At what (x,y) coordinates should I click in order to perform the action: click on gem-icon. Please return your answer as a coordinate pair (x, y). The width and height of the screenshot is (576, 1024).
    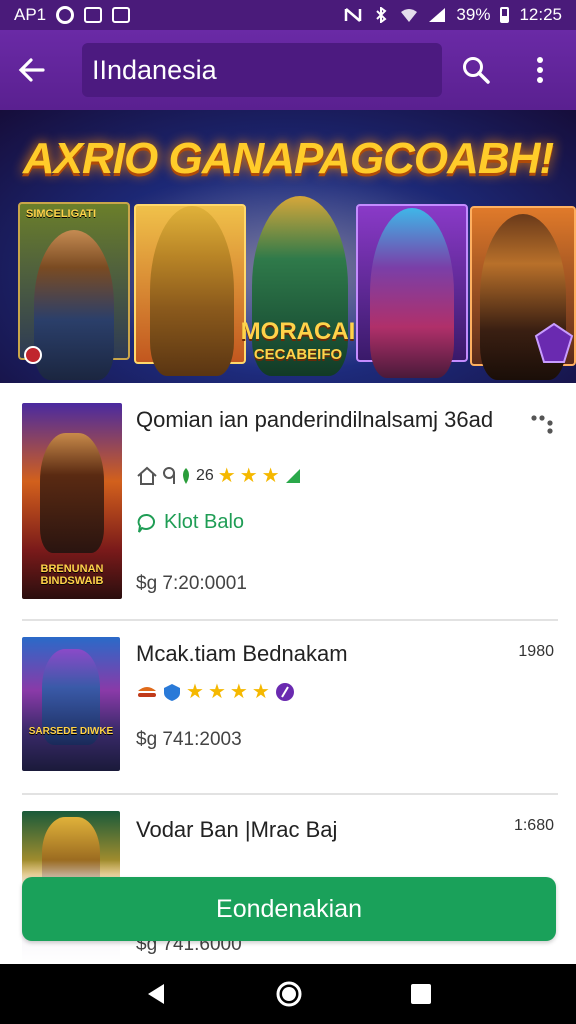
    Looking at the image, I should click on (554, 342).